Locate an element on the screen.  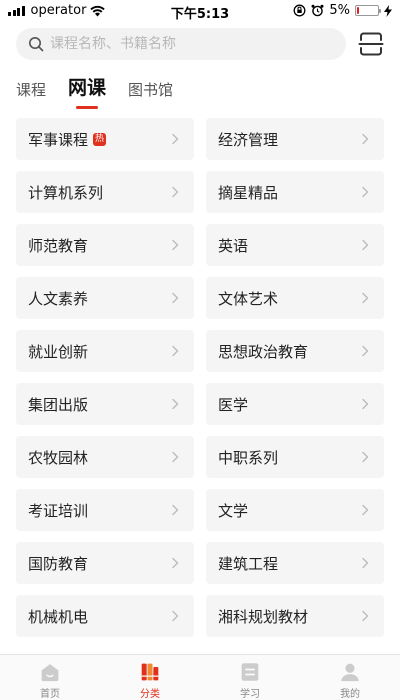
category-label: 英语 is located at coordinates (233, 245).